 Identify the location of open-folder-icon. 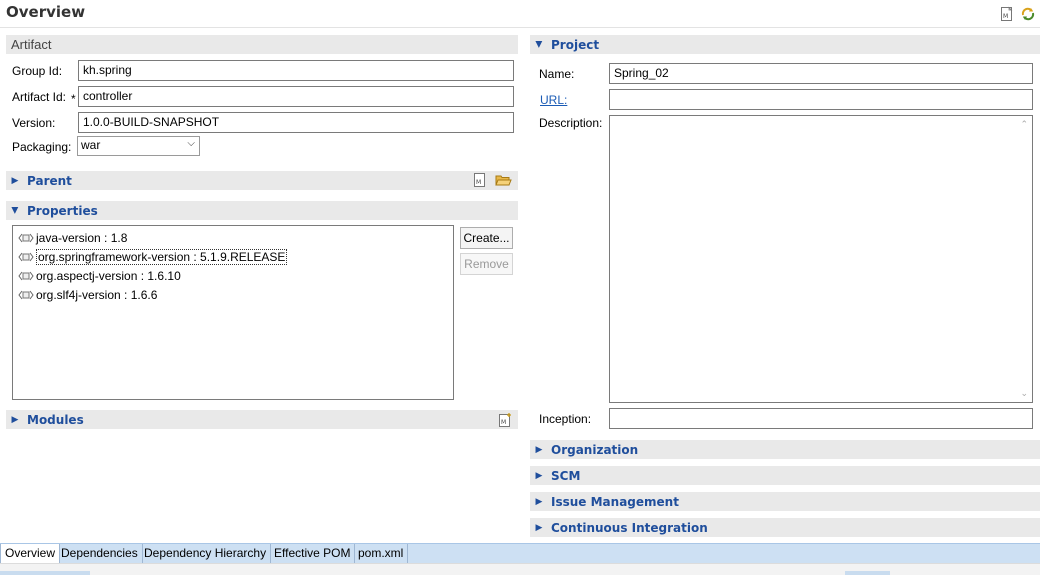
(503, 180).